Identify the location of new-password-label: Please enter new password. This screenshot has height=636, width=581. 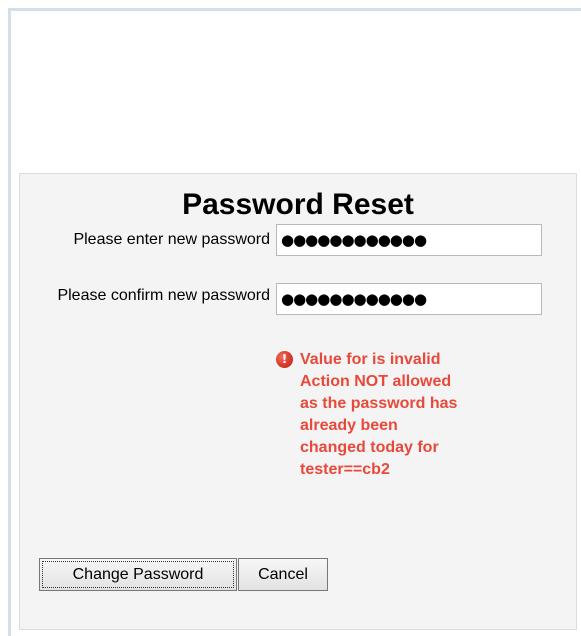
(171, 239).